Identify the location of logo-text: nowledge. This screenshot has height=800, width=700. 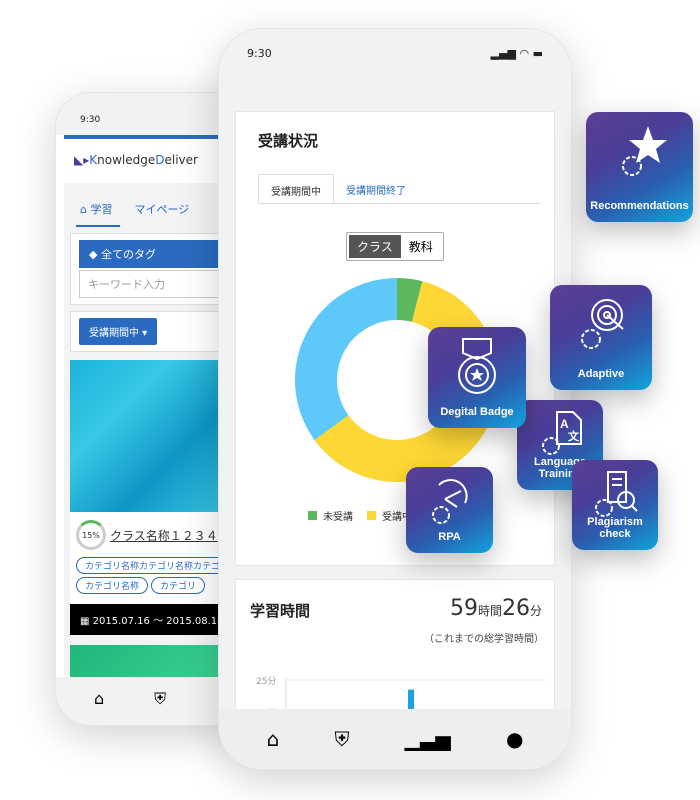
(126, 160).